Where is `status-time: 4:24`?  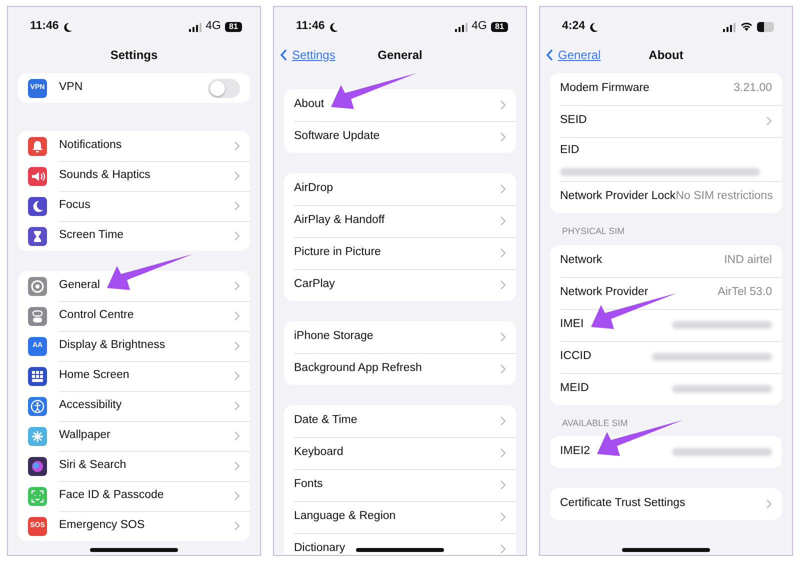 status-time: 4:24 is located at coordinates (574, 26).